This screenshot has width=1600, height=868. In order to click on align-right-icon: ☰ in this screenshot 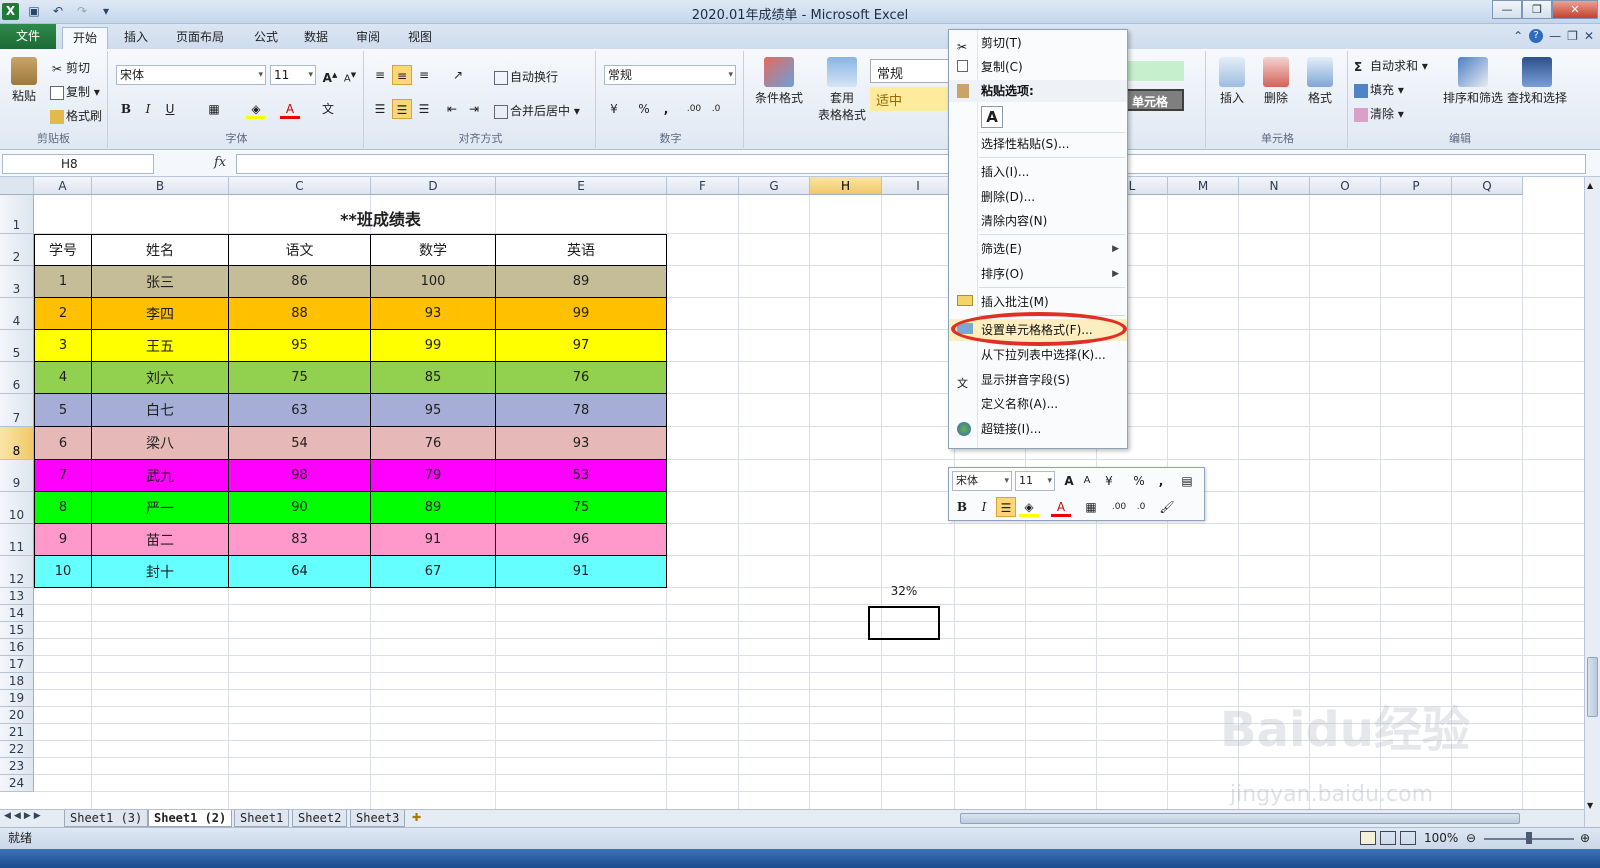, I will do `click(424, 109)`.